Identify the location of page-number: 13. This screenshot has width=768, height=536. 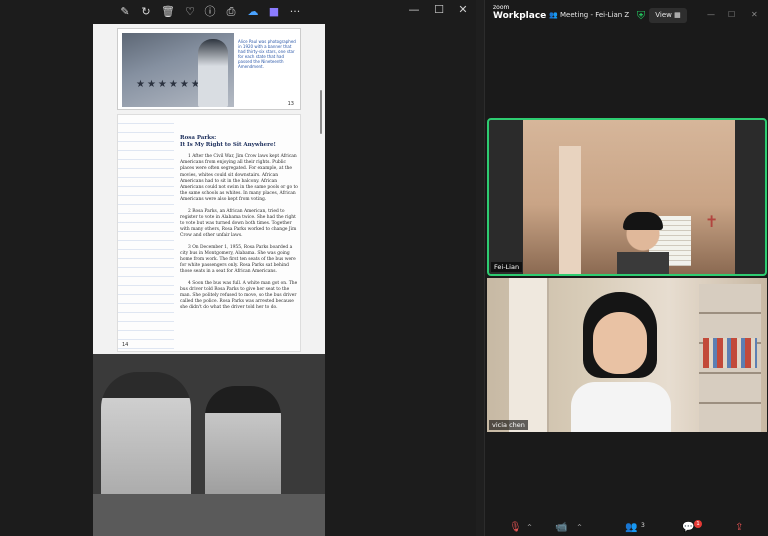
(290, 104).